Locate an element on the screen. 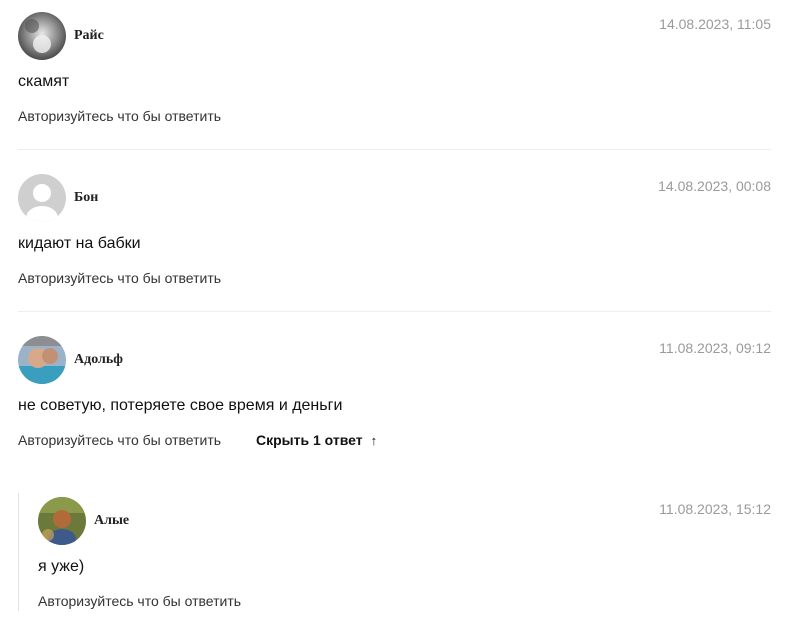  default-user-icon is located at coordinates (42, 198).